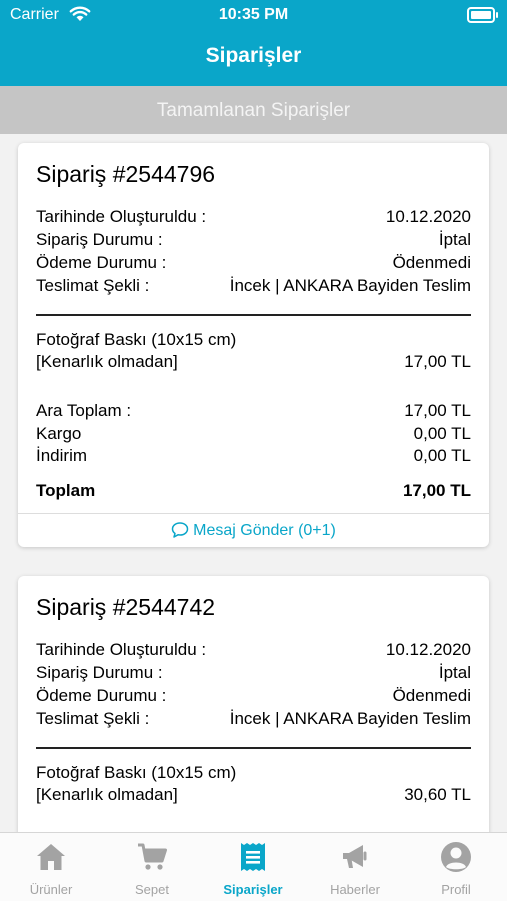  Describe the element at coordinates (126, 607) in the screenshot. I see `order-title: Sipariş #2544742` at that location.